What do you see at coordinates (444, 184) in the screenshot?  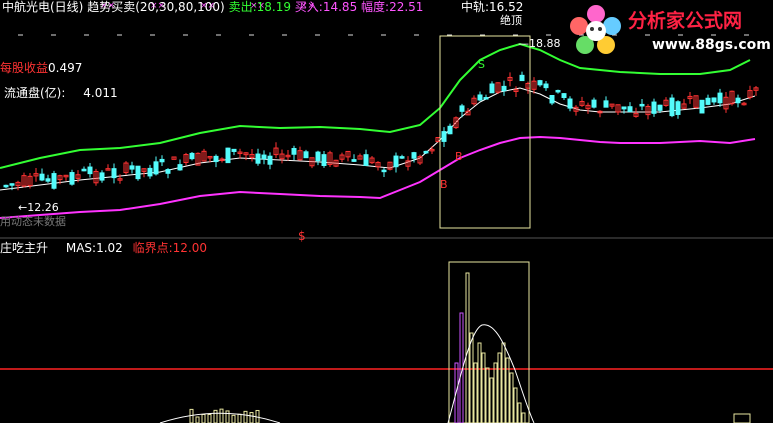 I see `buy-marker: B` at bounding box center [444, 184].